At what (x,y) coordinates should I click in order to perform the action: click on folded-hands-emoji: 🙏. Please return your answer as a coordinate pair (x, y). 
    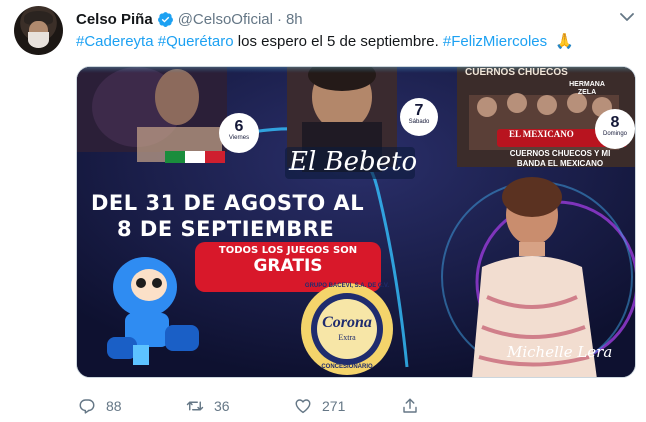
    Looking at the image, I should click on (564, 41).